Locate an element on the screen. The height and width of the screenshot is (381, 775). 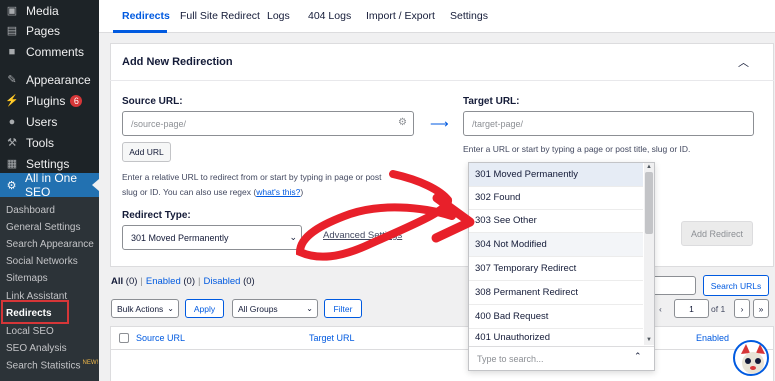
dropdown-option: 302 Found is located at coordinates (556, 198).